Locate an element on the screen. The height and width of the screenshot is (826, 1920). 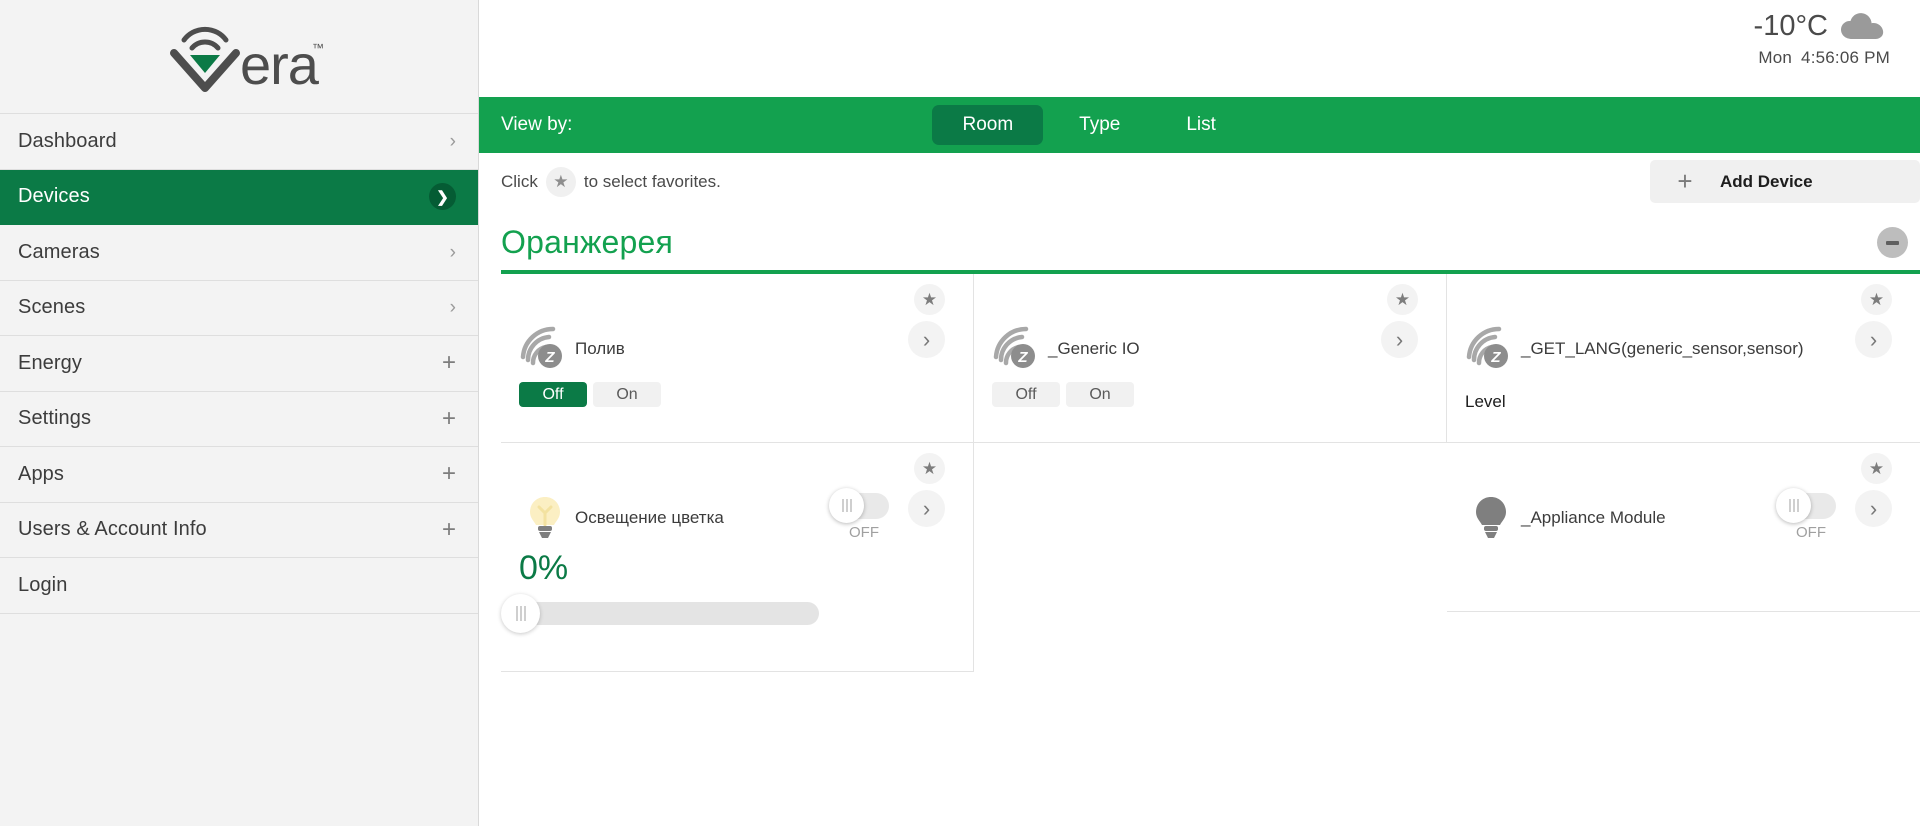
cloud-icon is located at coordinates (1865, 27).